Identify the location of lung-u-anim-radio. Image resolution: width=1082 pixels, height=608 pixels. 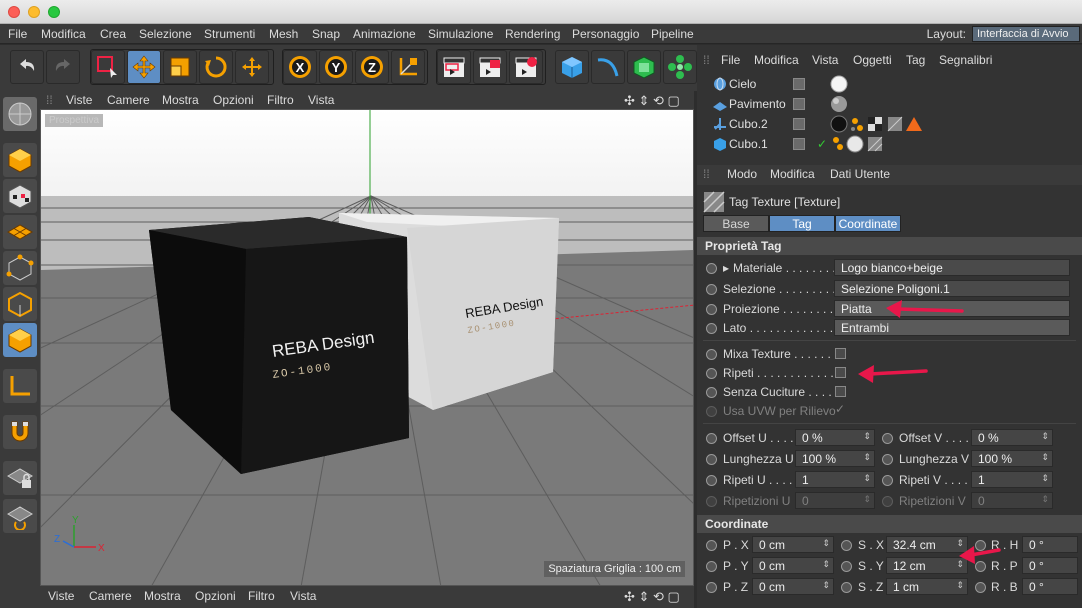
(711, 459).